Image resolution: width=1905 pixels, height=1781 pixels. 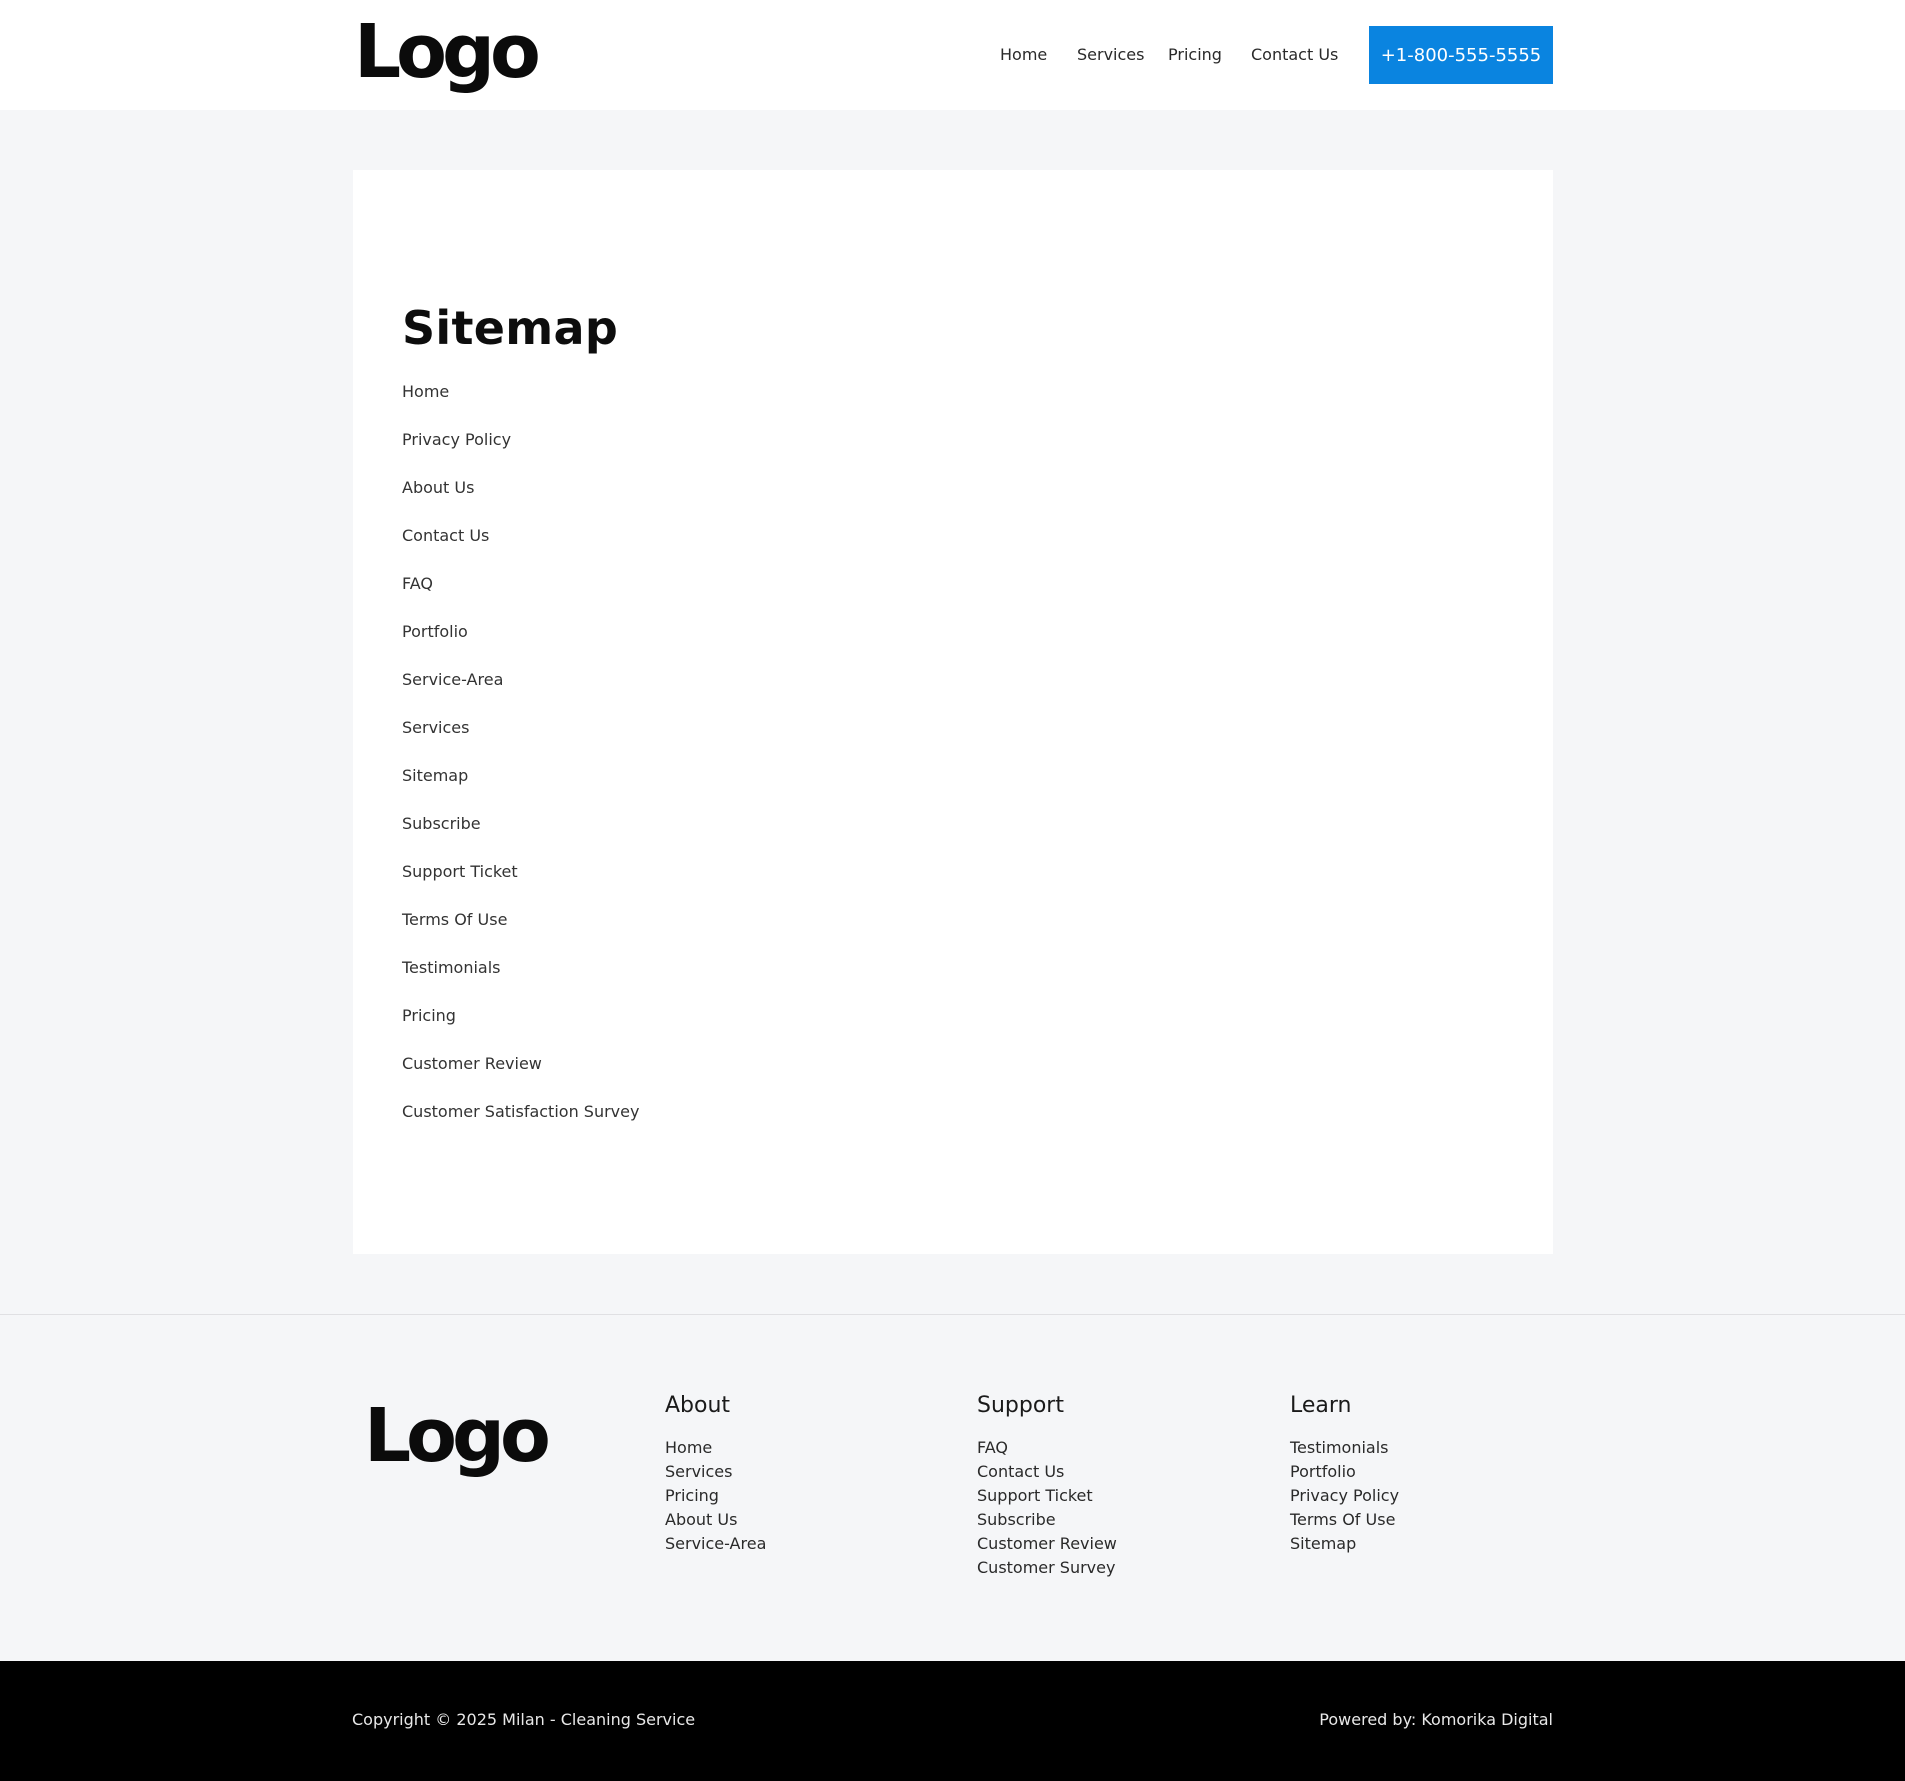 I want to click on nav-link-contact-us: Contact Us, so click(x=1294, y=55).